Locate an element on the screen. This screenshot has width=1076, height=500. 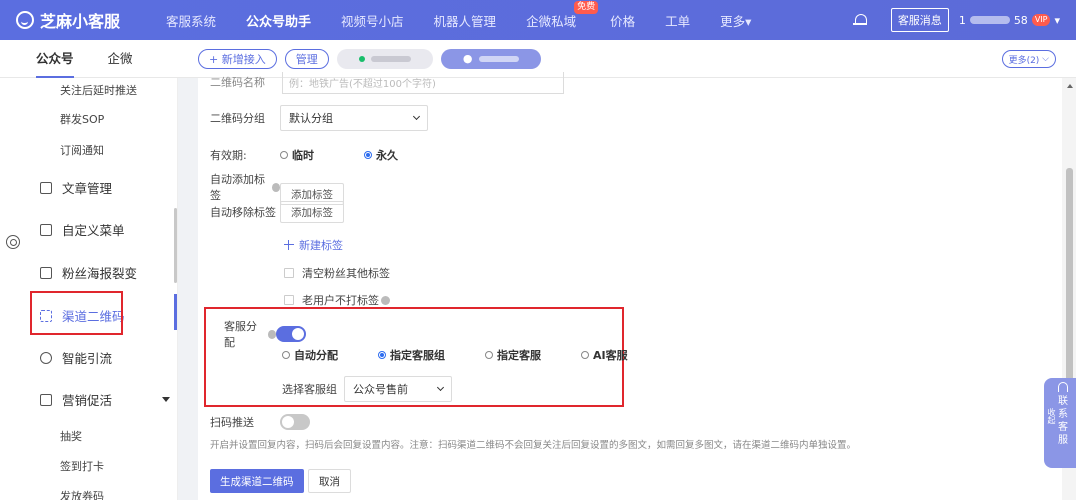
account-chip-active: ● is located at coordinates (490, 58).